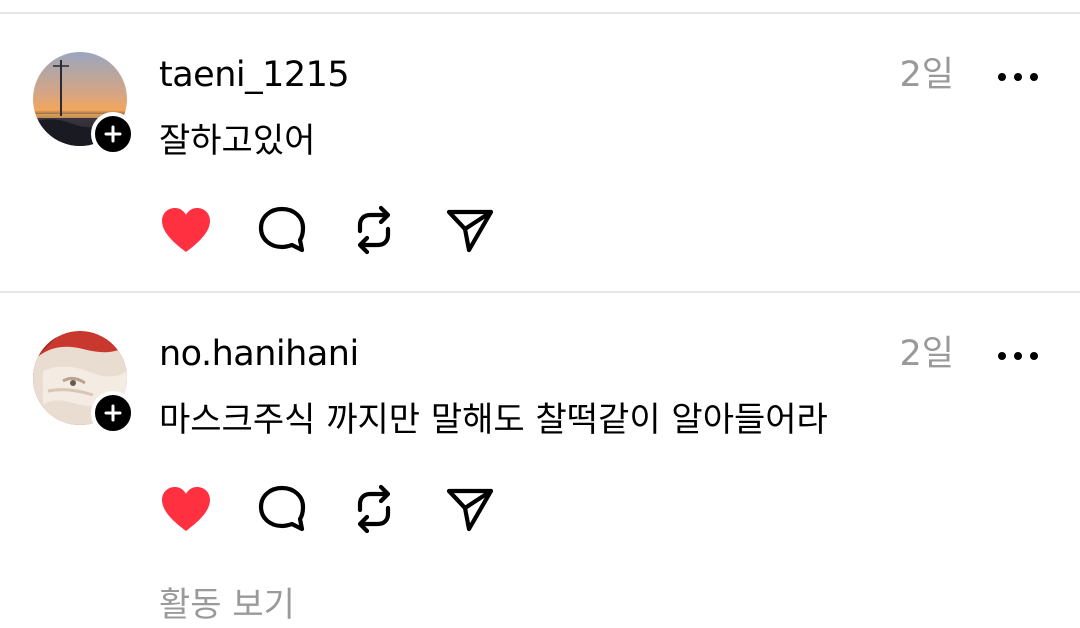  What do you see at coordinates (493, 420) in the screenshot?
I see `post-content: 마스크주식 까지만 말해도 찰떡같이 알아들어라` at bounding box center [493, 420].